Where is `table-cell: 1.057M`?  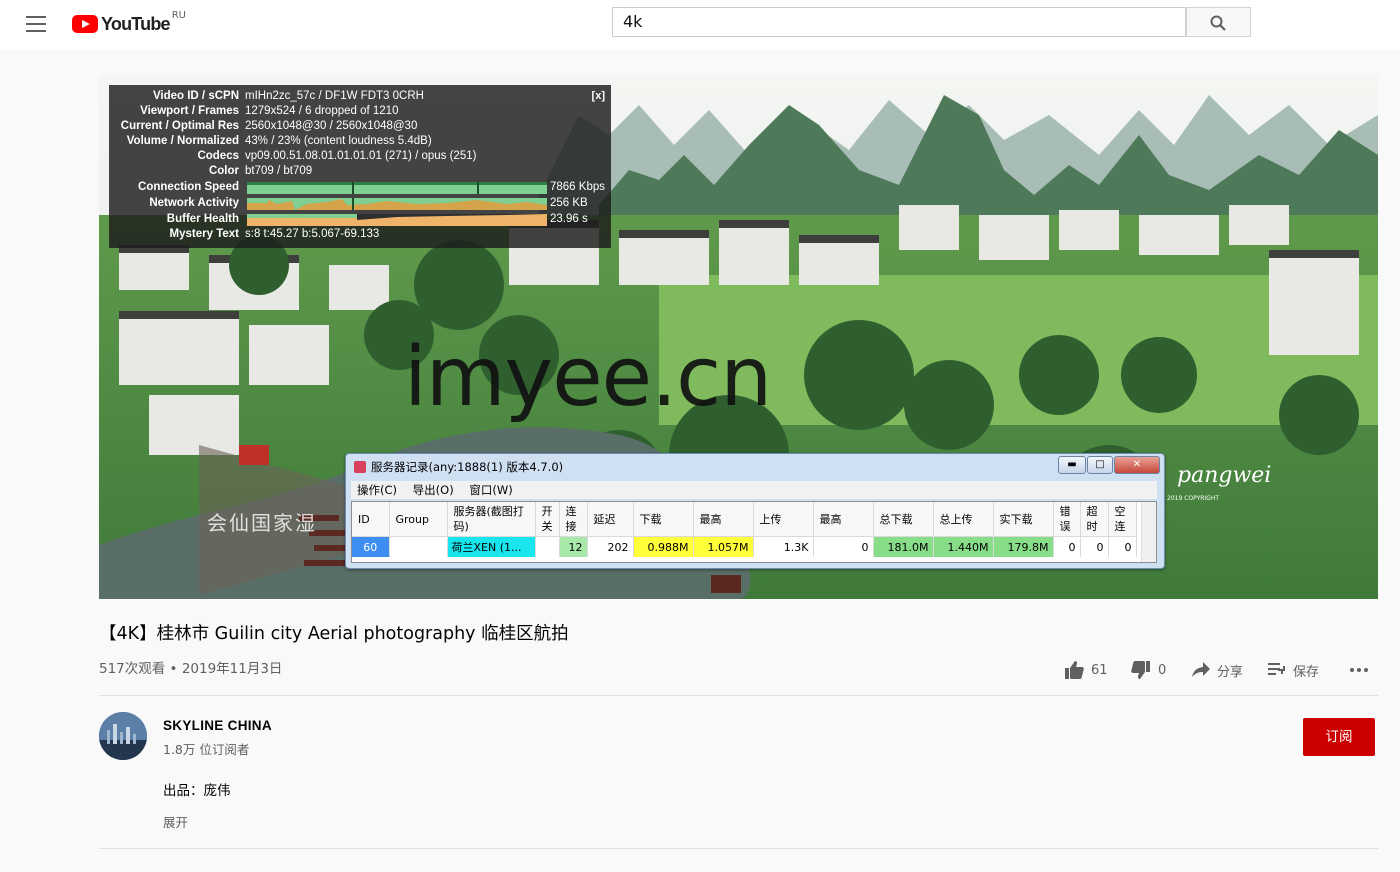 table-cell: 1.057M is located at coordinates (723, 546).